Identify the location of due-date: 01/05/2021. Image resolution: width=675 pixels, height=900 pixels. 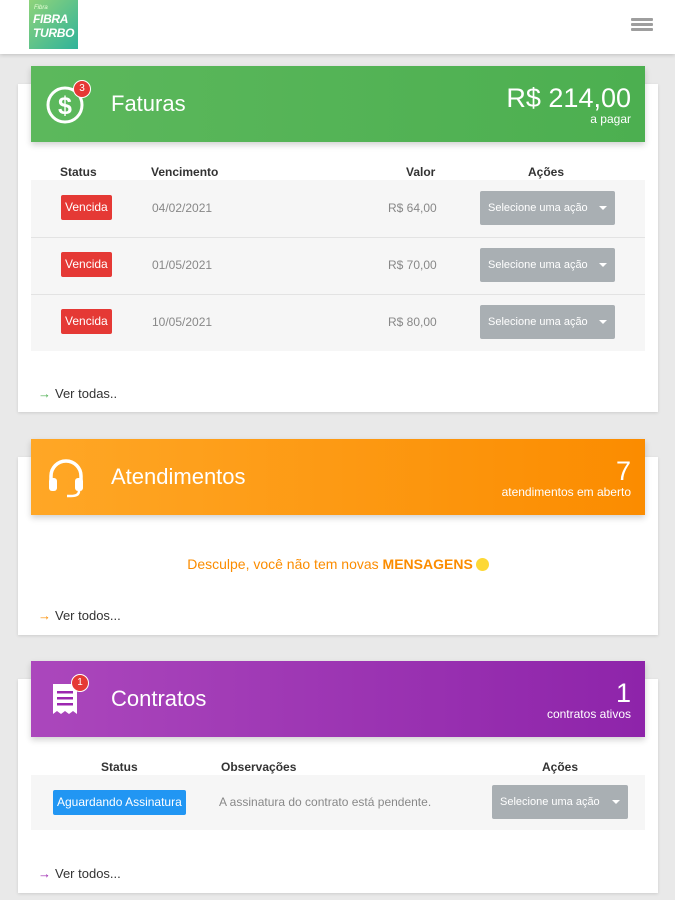
(182, 265).